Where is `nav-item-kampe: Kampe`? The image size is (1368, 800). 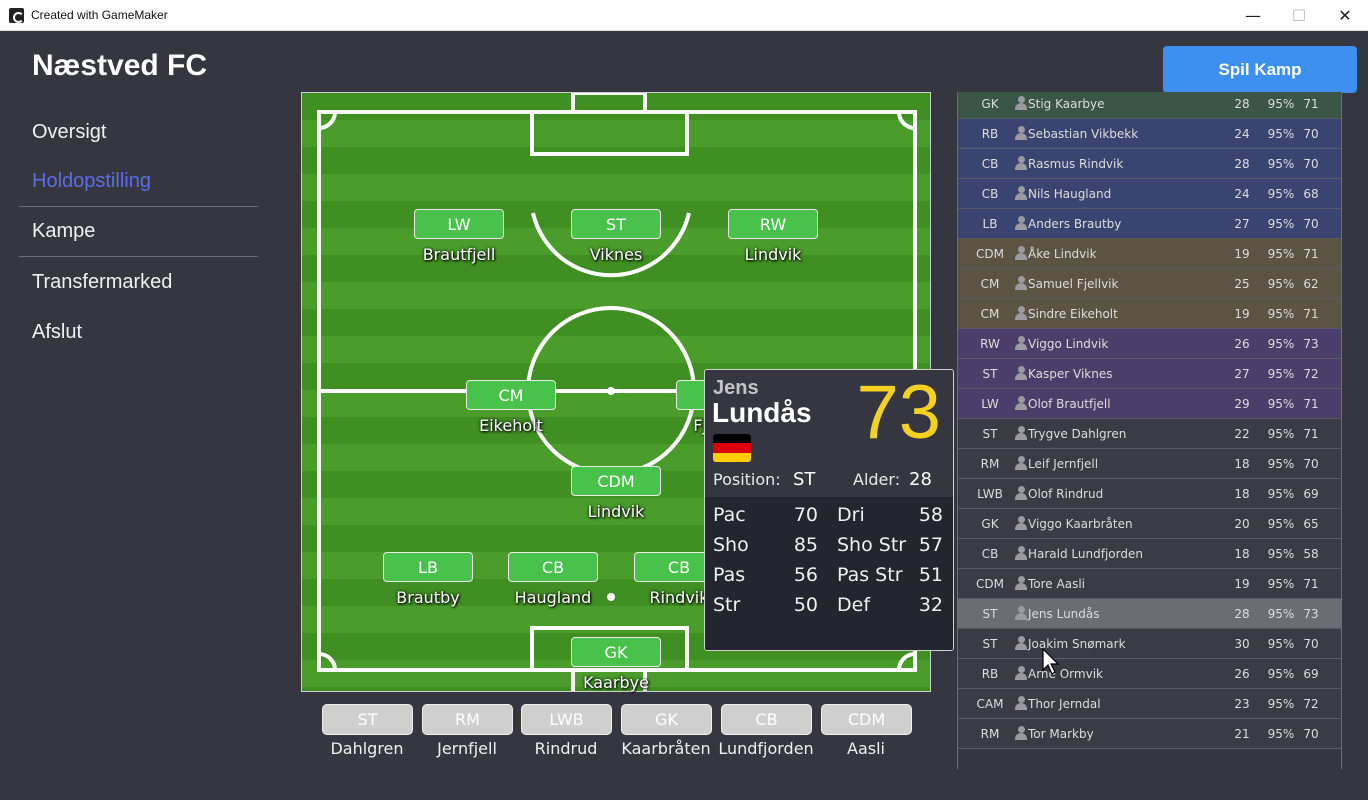 nav-item-kampe: Kampe is located at coordinates (138, 232).